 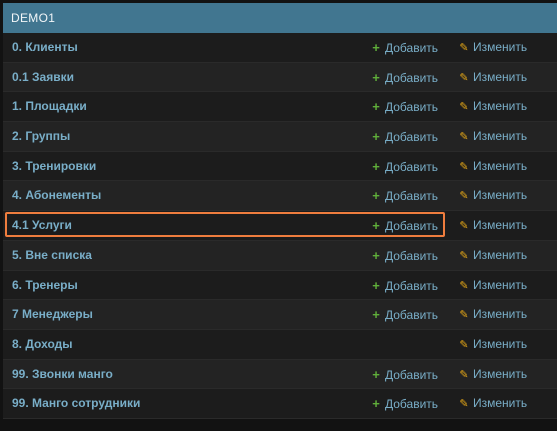 I want to click on model-link: 4. Абонементы, so click(x=56, y=195).